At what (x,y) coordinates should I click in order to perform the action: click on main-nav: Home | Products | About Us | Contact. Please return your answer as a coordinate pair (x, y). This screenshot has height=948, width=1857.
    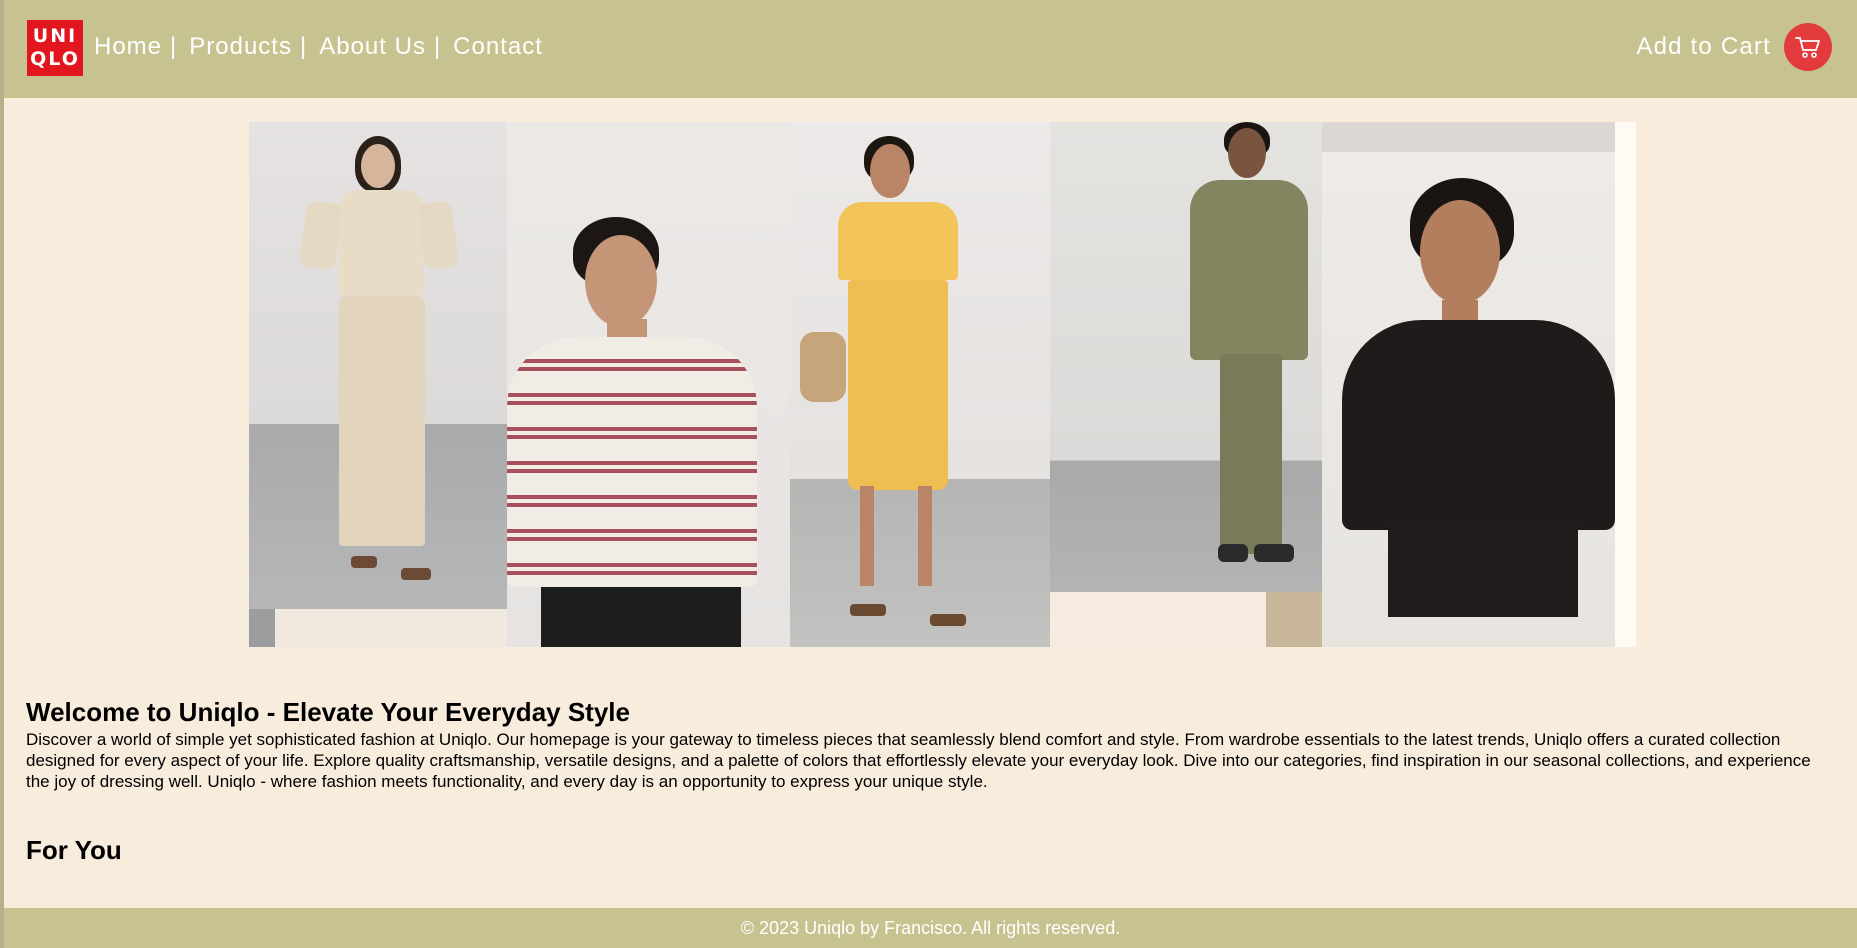
    Looking at the image, I should click on (318, 47).